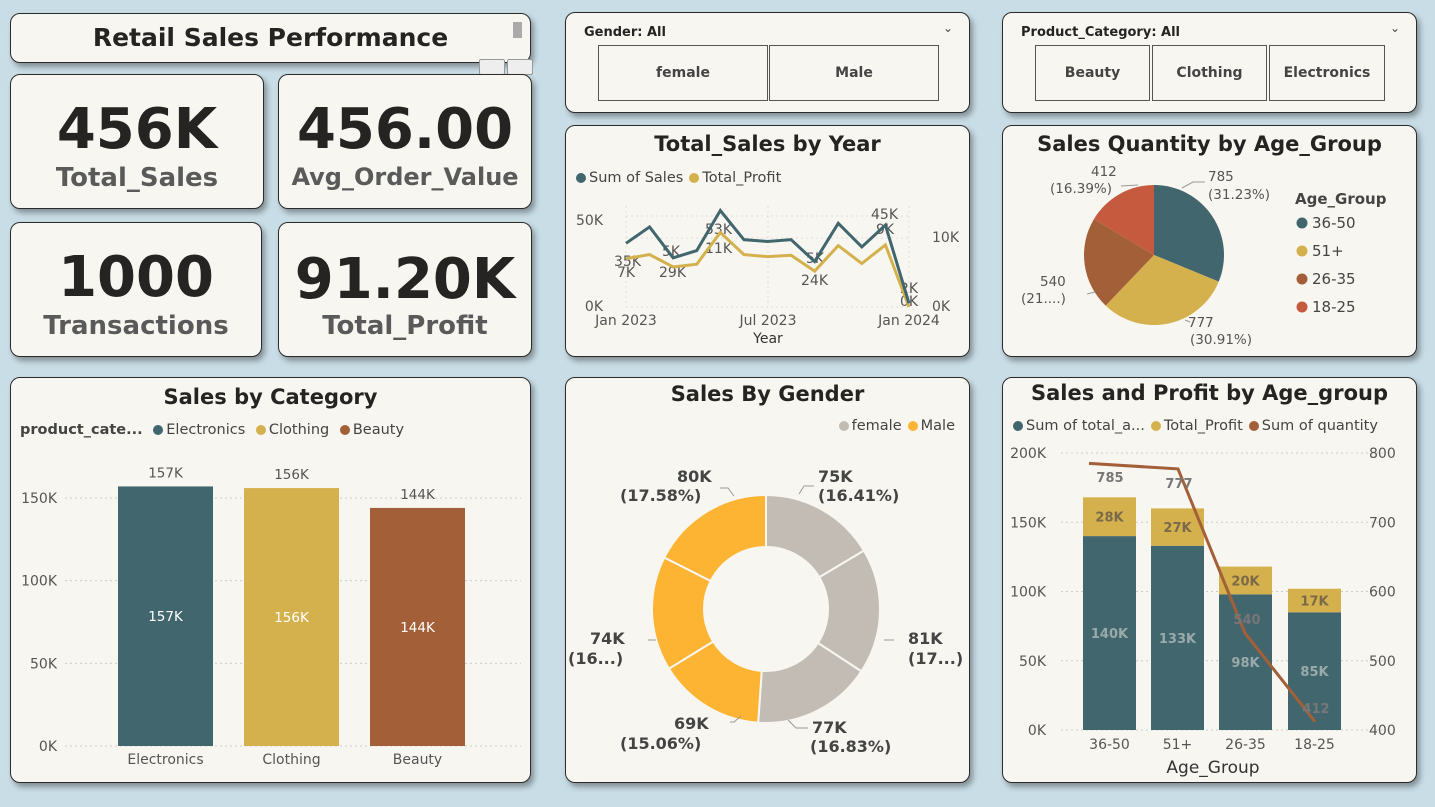  I want to click on kpi-value: 456.00, so click(405, 129).